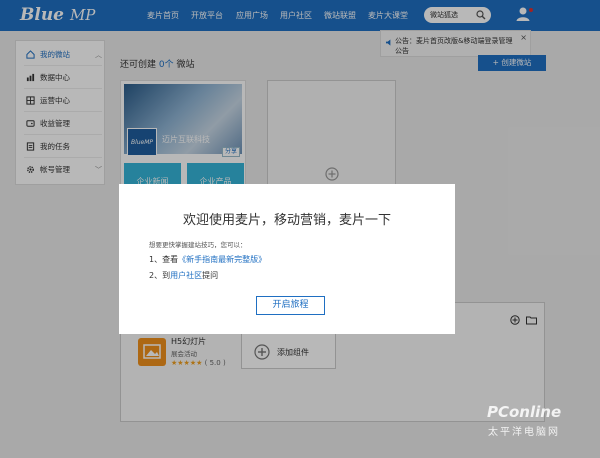  Describe the element at coordinates (524, 432) in the screenshot. I see `watermark-subtitle: 太平洋电脑网` at that location.